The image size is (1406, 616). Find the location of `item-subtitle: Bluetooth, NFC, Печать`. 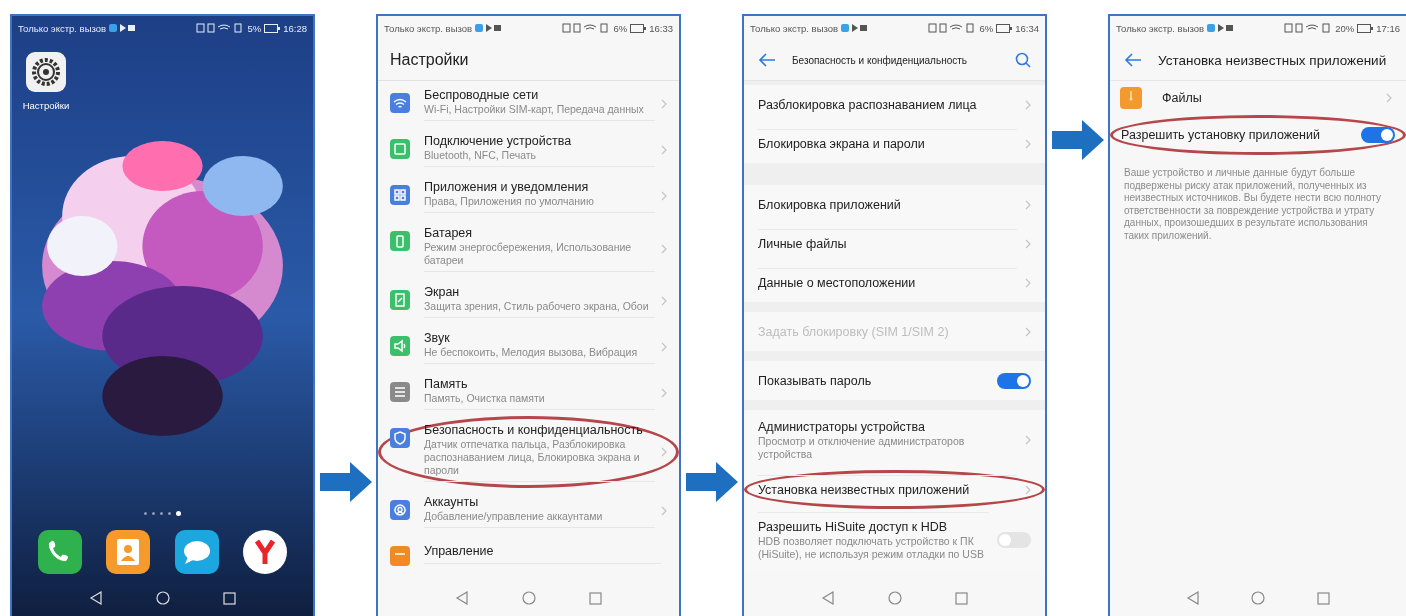

item-subtitle: Bluetooth, NFC, Печать is located at coordinates (480, 155).